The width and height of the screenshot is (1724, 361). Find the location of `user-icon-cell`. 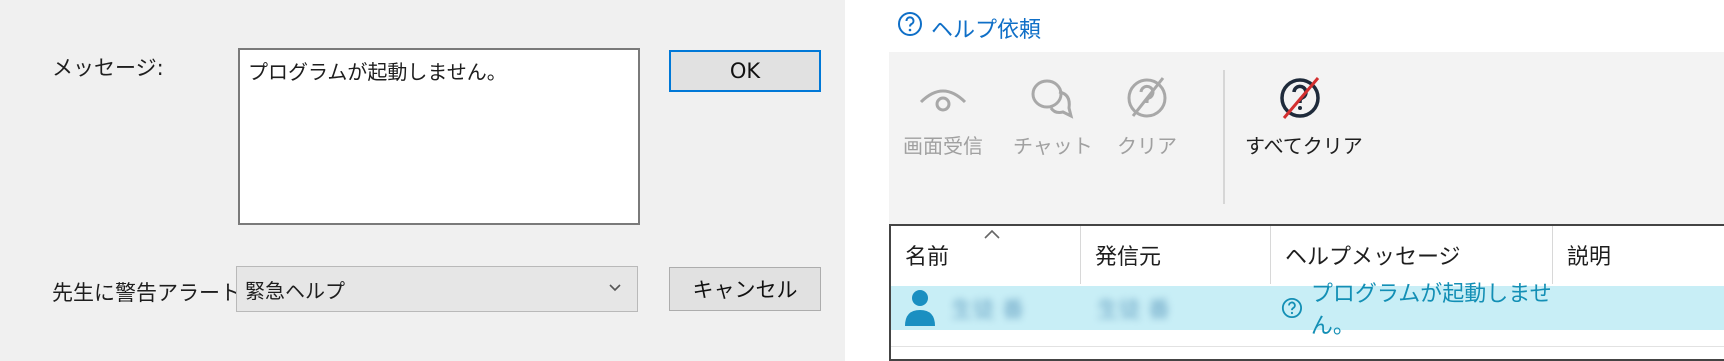

user-icon-cell is located at coordinates (923, 308).